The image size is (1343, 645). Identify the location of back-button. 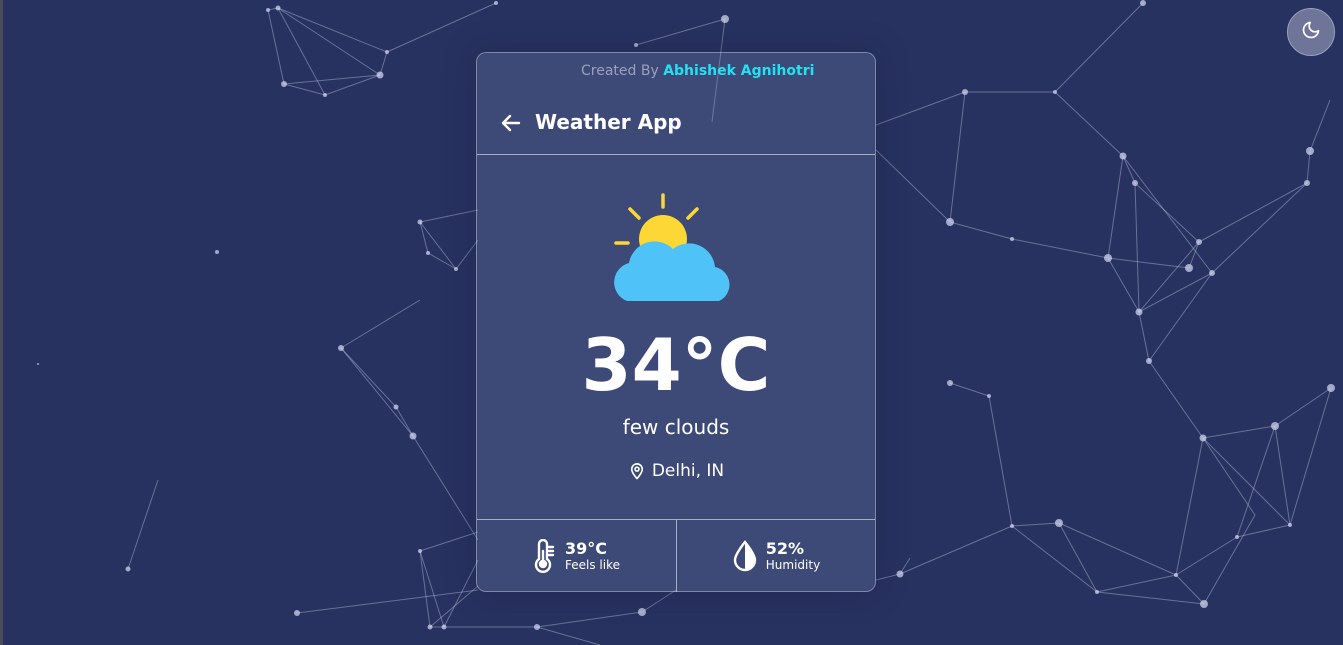
(511, 123).